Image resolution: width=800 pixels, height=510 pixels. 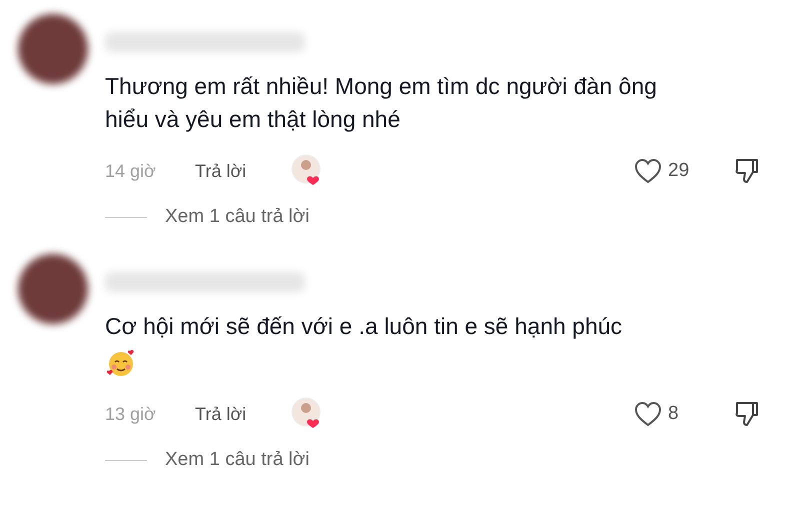 What do you see at coordinates (381, 103) in the screenshot?
I see `comment-text: Thương em rất nhiều! Mong em tìm dc người đàn ông hiểu và yêu em thật lòng nhé` at bounding box center [381, 103].